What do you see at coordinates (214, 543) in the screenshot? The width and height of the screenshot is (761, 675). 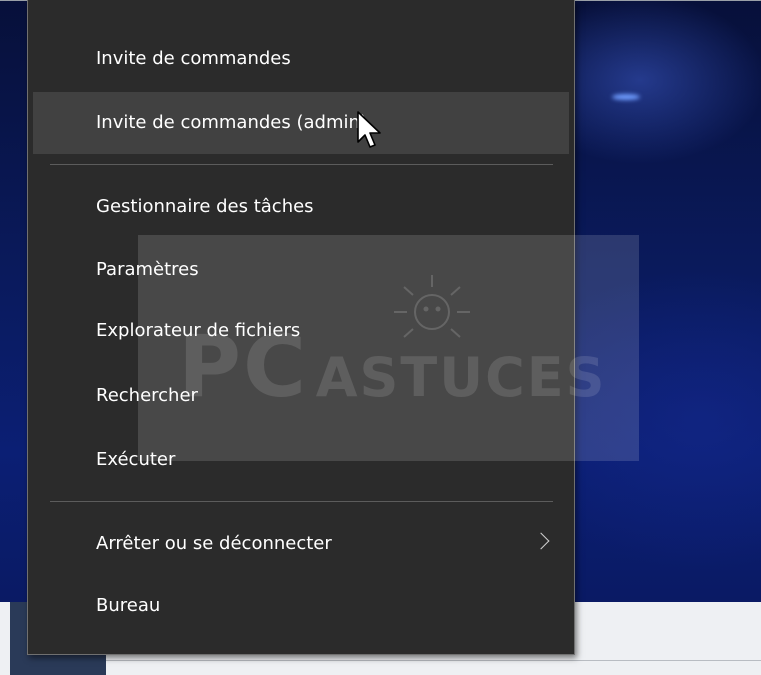 I see `menu-item-label: Arrêter ou se déconnecter` at bounding box center [214, 543].